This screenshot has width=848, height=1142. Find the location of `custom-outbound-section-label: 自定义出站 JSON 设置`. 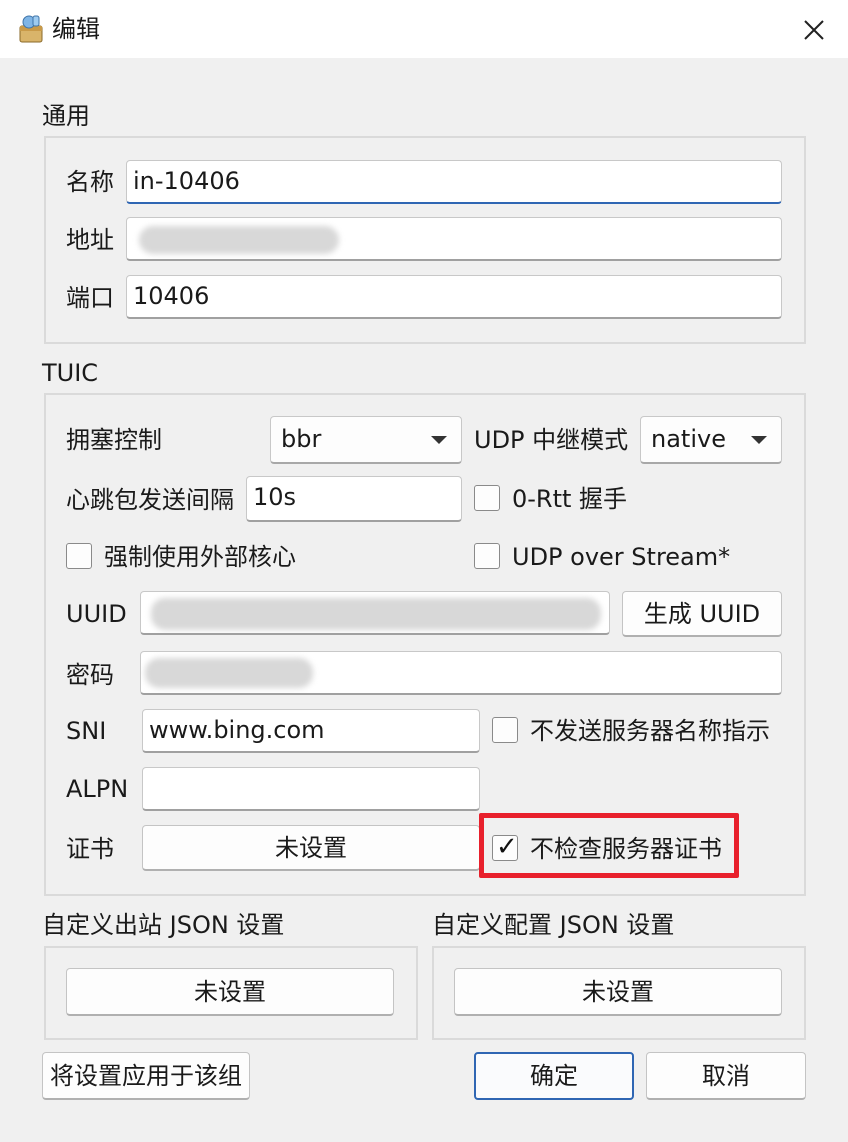

custom-outbound-section-label: 自定义出站 JSON 设置 is located at coordinates (163, 925).